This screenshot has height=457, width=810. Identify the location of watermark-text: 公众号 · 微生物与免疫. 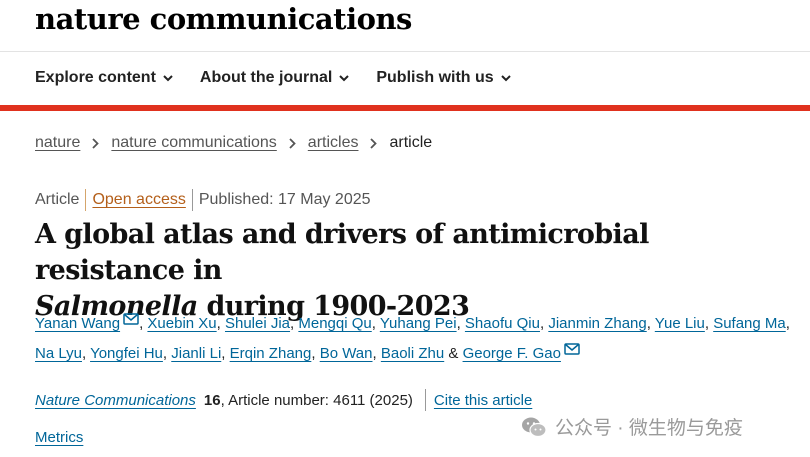
(649, 428).